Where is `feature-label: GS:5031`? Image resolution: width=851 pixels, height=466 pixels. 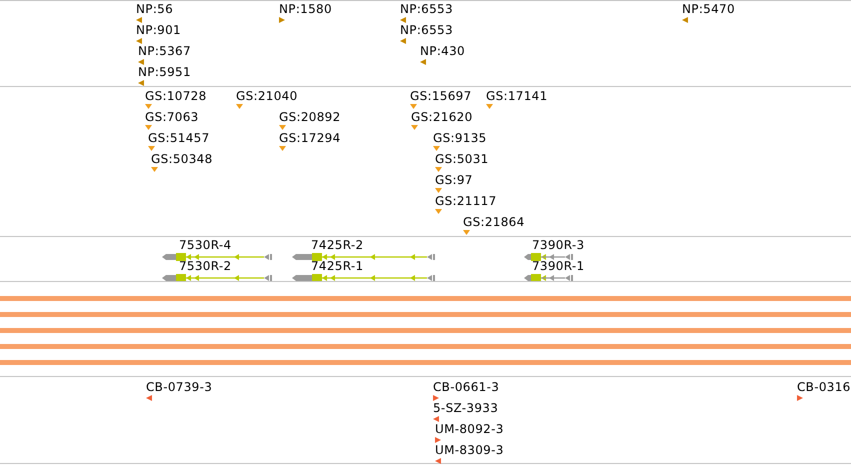
feature-label: GS:5031 is located at coordinates (462, 159).